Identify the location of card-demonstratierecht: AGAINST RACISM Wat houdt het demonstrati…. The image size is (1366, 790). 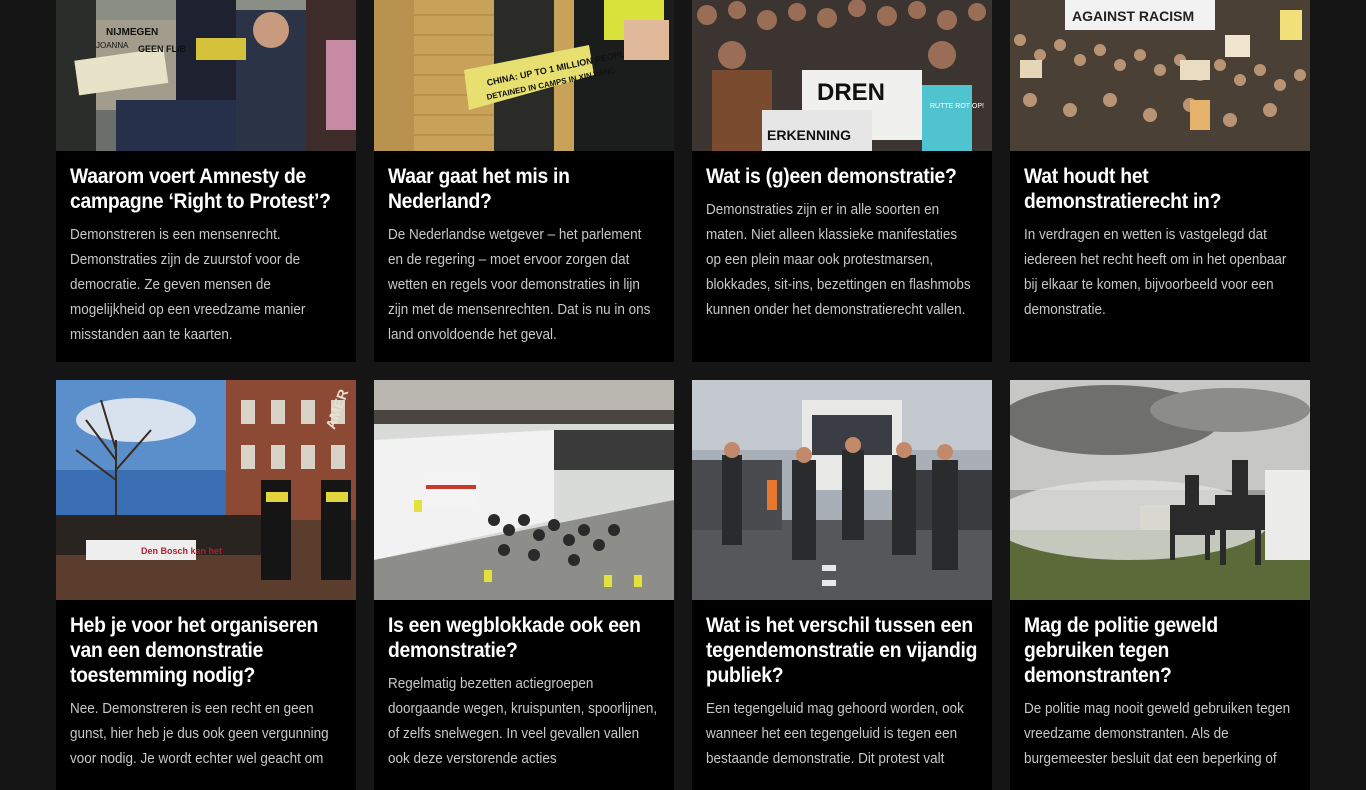
(1160, 181).